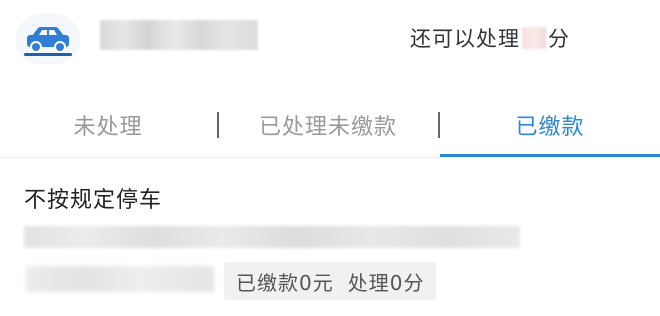 This screenshot has height=316, width=660. Describe the element at coordinates (534, 38) in the screenshot. I see `redacted-points-value` at that location.